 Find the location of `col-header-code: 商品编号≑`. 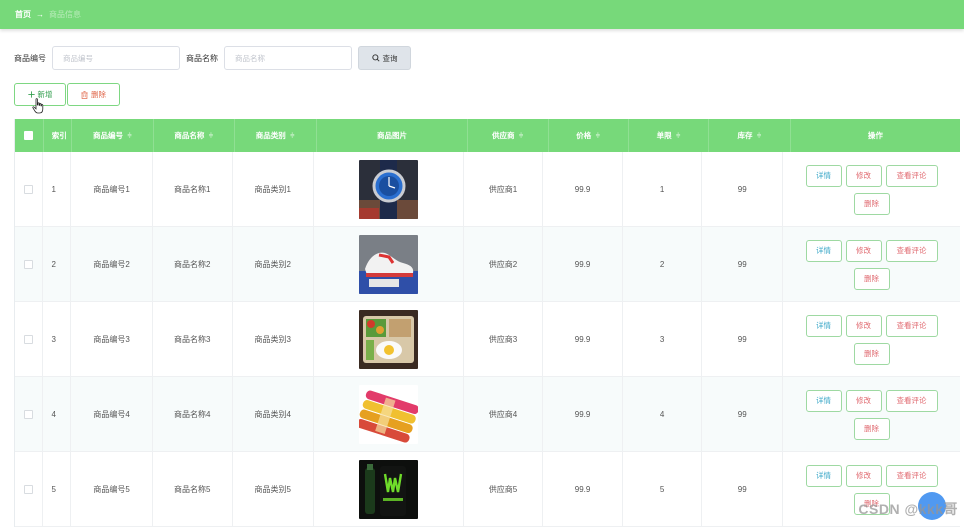

col-header-code: 商品编号≑ is located at coordinates (113, 135).